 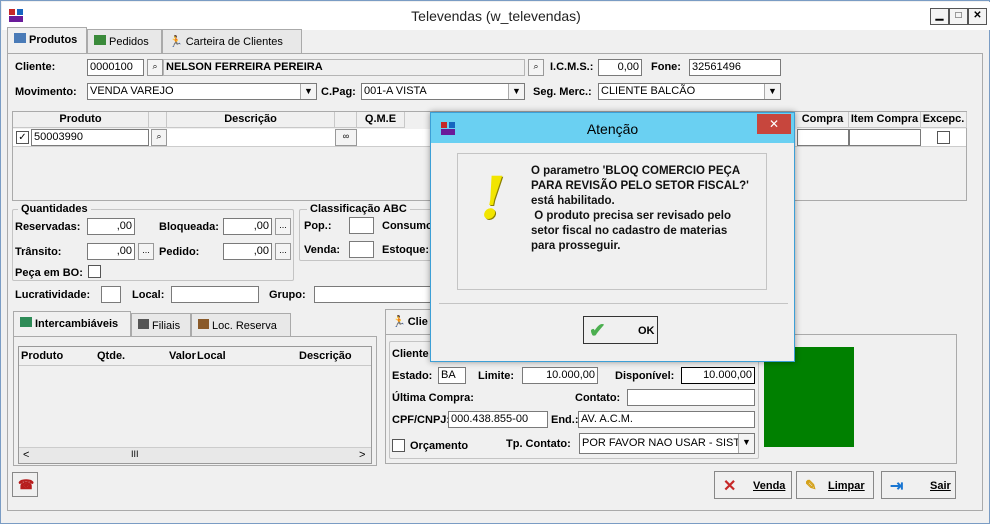 I want to click on pedido-label: Pedido:, so click(x=179, y=252).